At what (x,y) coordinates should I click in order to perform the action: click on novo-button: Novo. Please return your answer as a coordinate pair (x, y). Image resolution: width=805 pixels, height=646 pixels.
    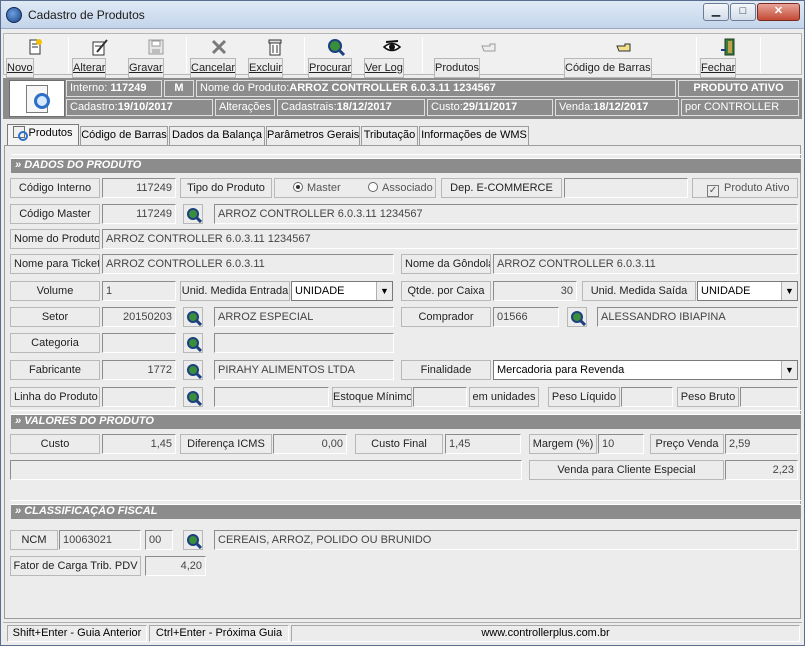
    Looking at the image, I should click on (35, 57).